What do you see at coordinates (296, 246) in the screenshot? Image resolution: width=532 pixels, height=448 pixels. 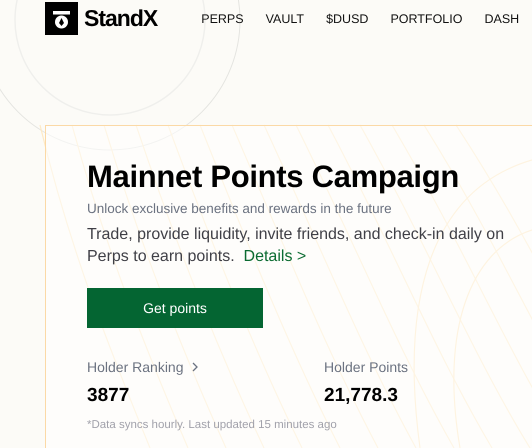 I see `campaign-description: Trade, provide liquidity, invite friends, and check-in daily on Perps to earn points. Details >` at bounding box center [296, 246].